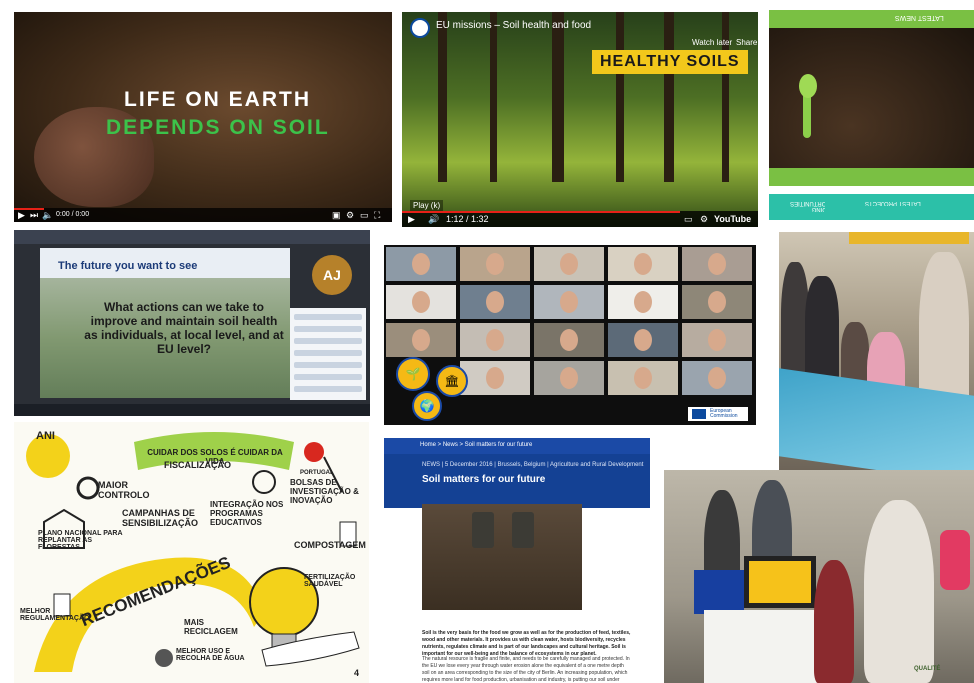 This screenshot has height=683, width=974. I want to click on child-visitor, so click(834, 621).